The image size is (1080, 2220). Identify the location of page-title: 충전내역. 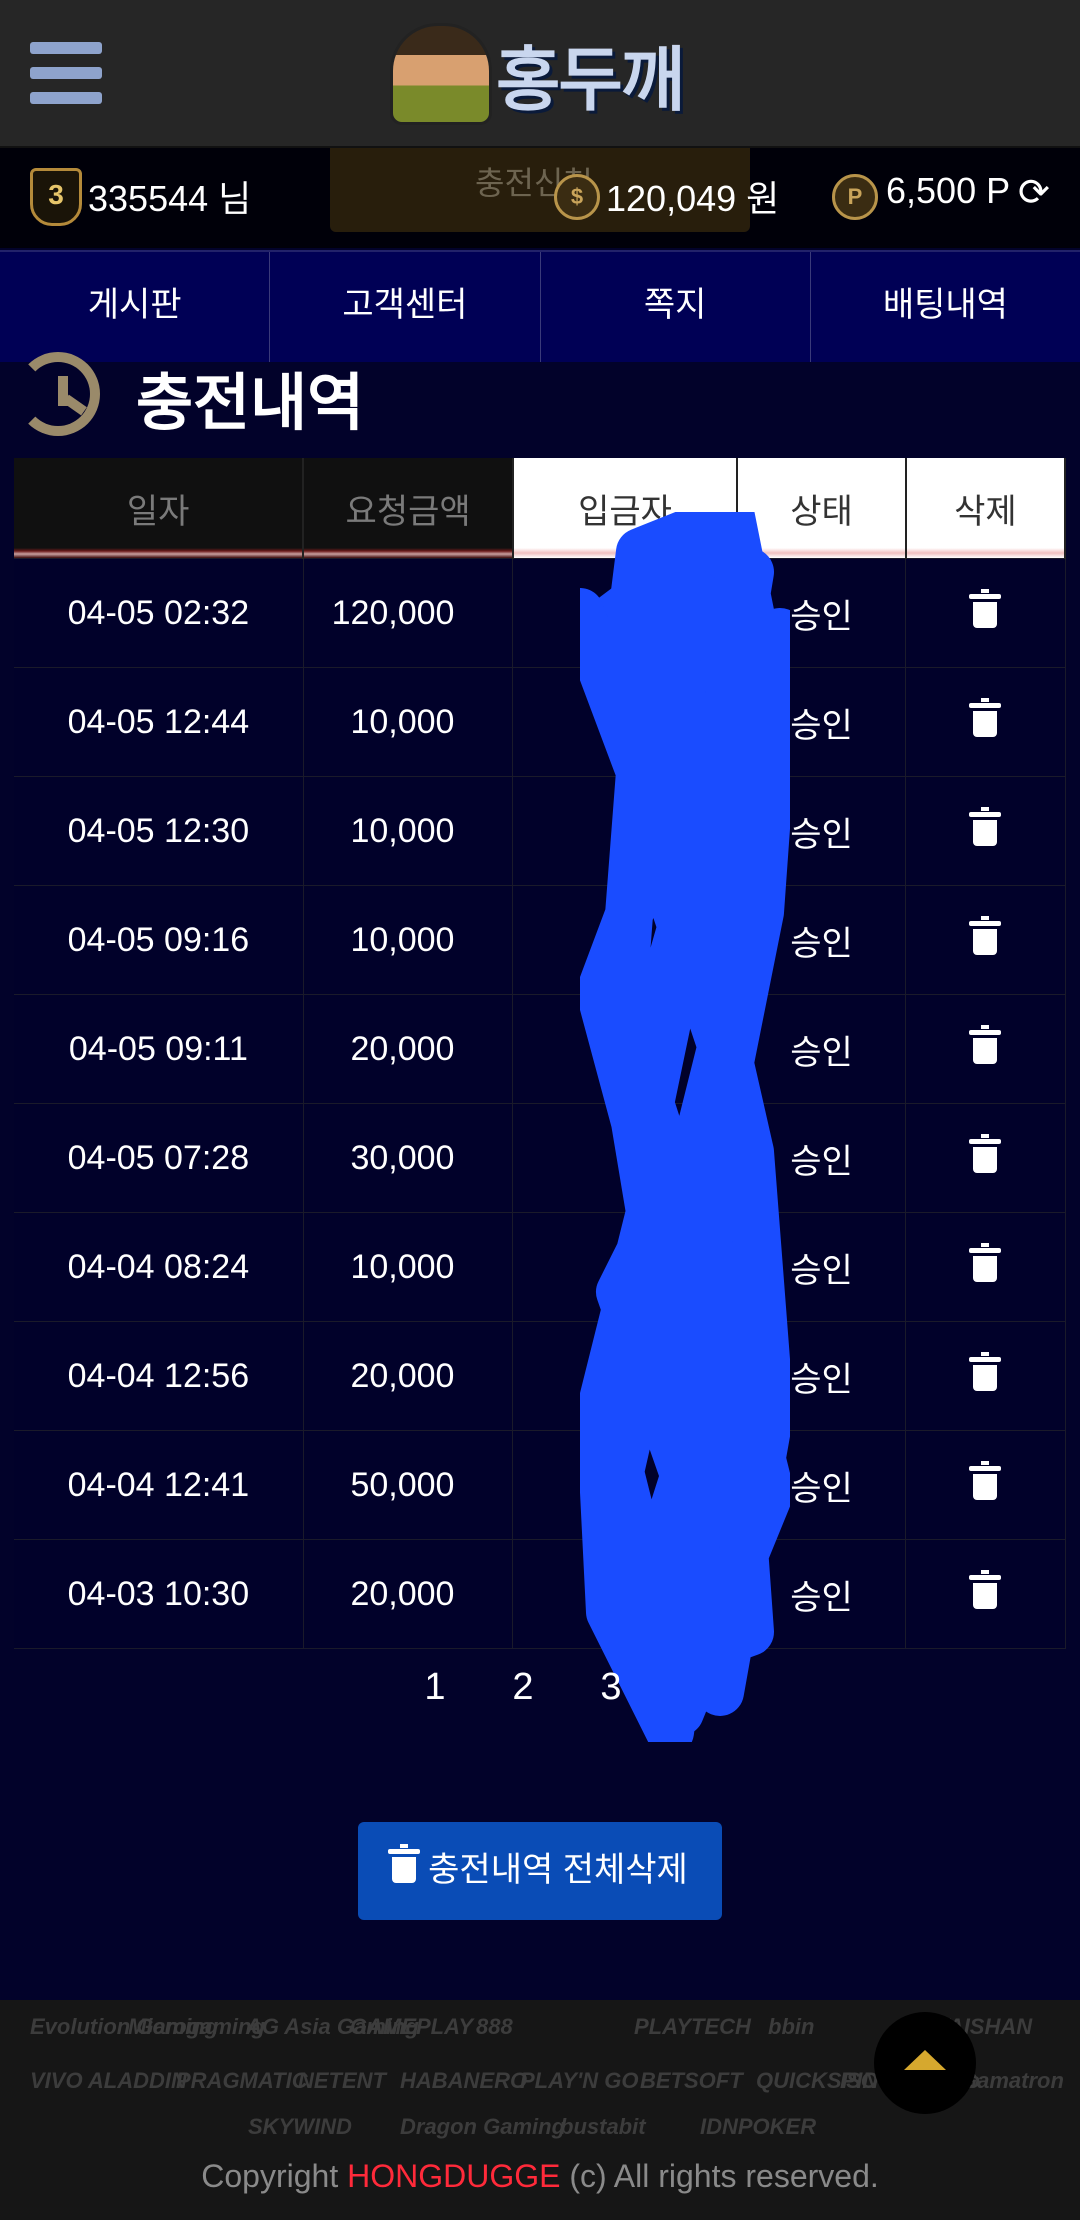
(250, 403).